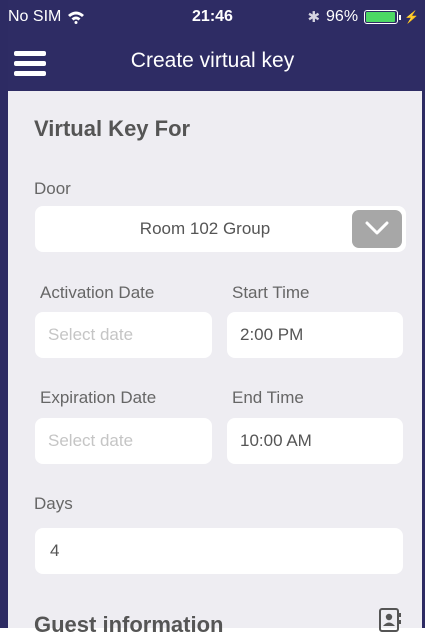  What do you see at coordinates (314, 17) in the screenshot?
I see `bluetooth-icon: ✱` at bounding box center [314, 17].